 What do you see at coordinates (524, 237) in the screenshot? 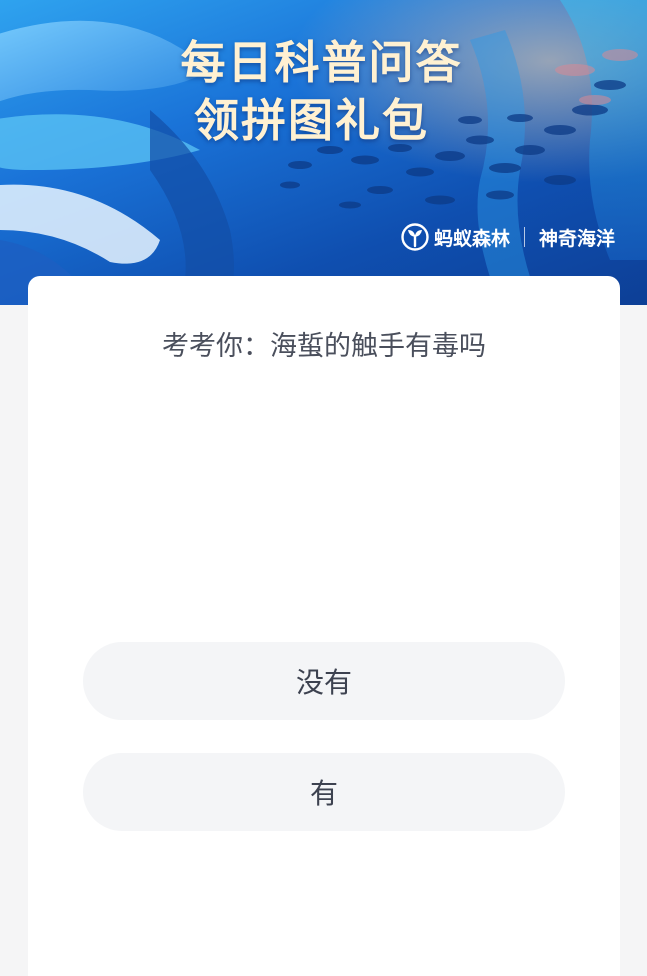
I see `brand-divider` at bounding box center [524, 237].